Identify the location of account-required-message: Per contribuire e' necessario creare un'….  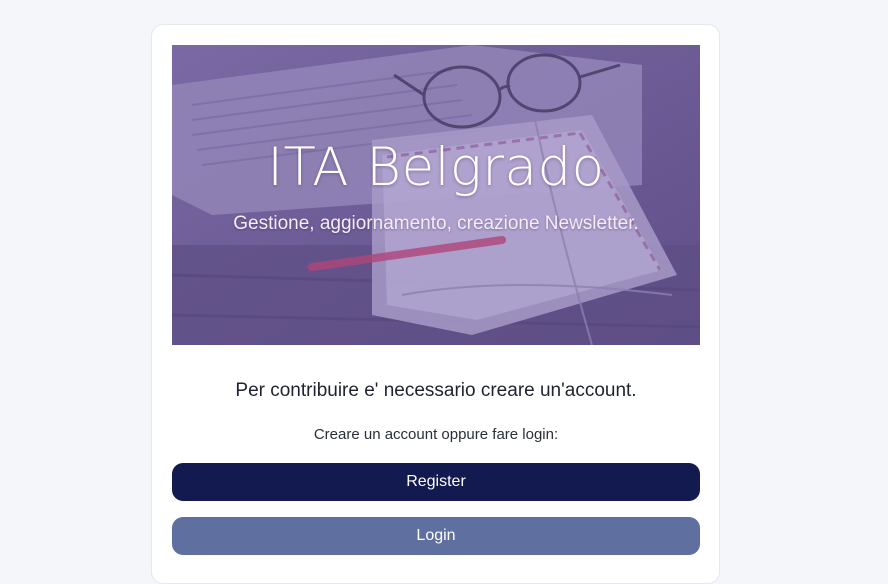
(436, 390).